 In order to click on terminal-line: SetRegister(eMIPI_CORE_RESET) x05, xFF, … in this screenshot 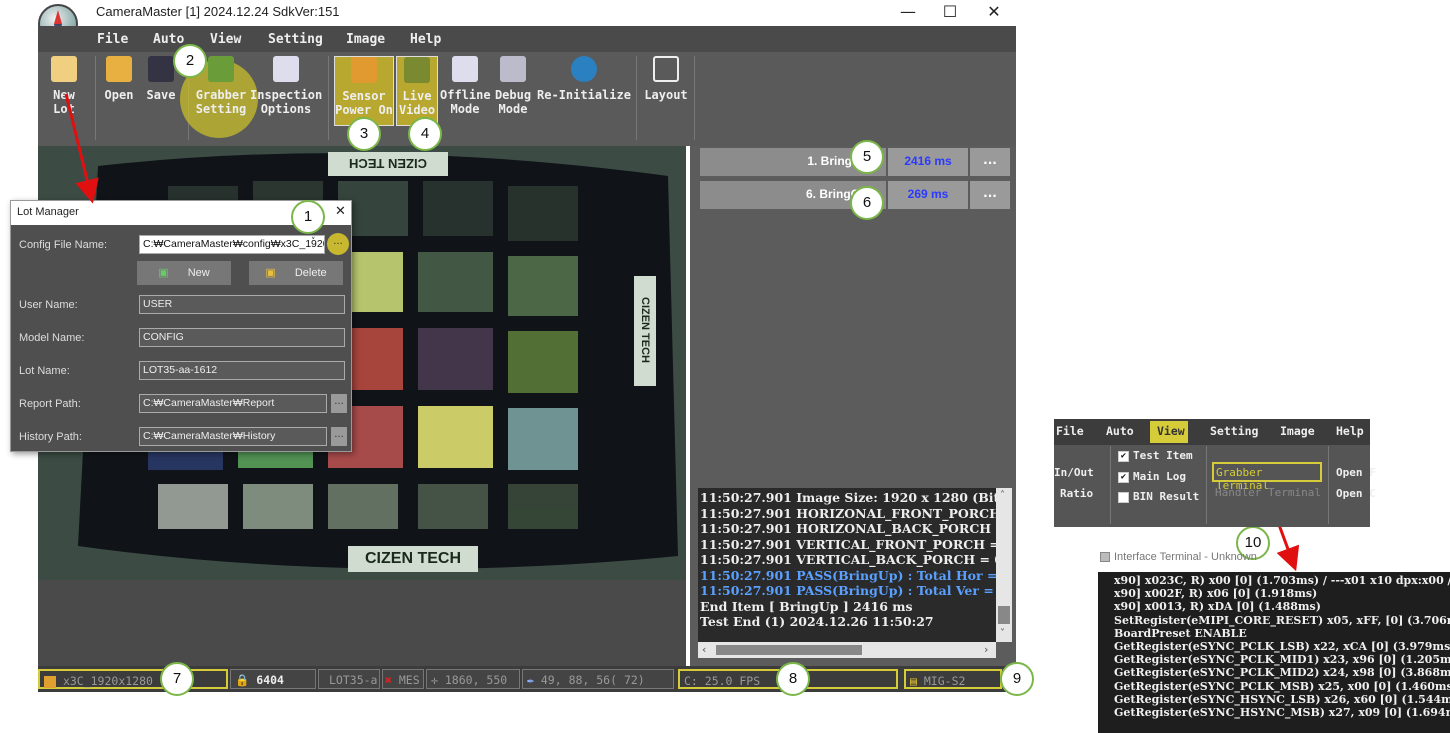, I will do `click(1282, 620)`.